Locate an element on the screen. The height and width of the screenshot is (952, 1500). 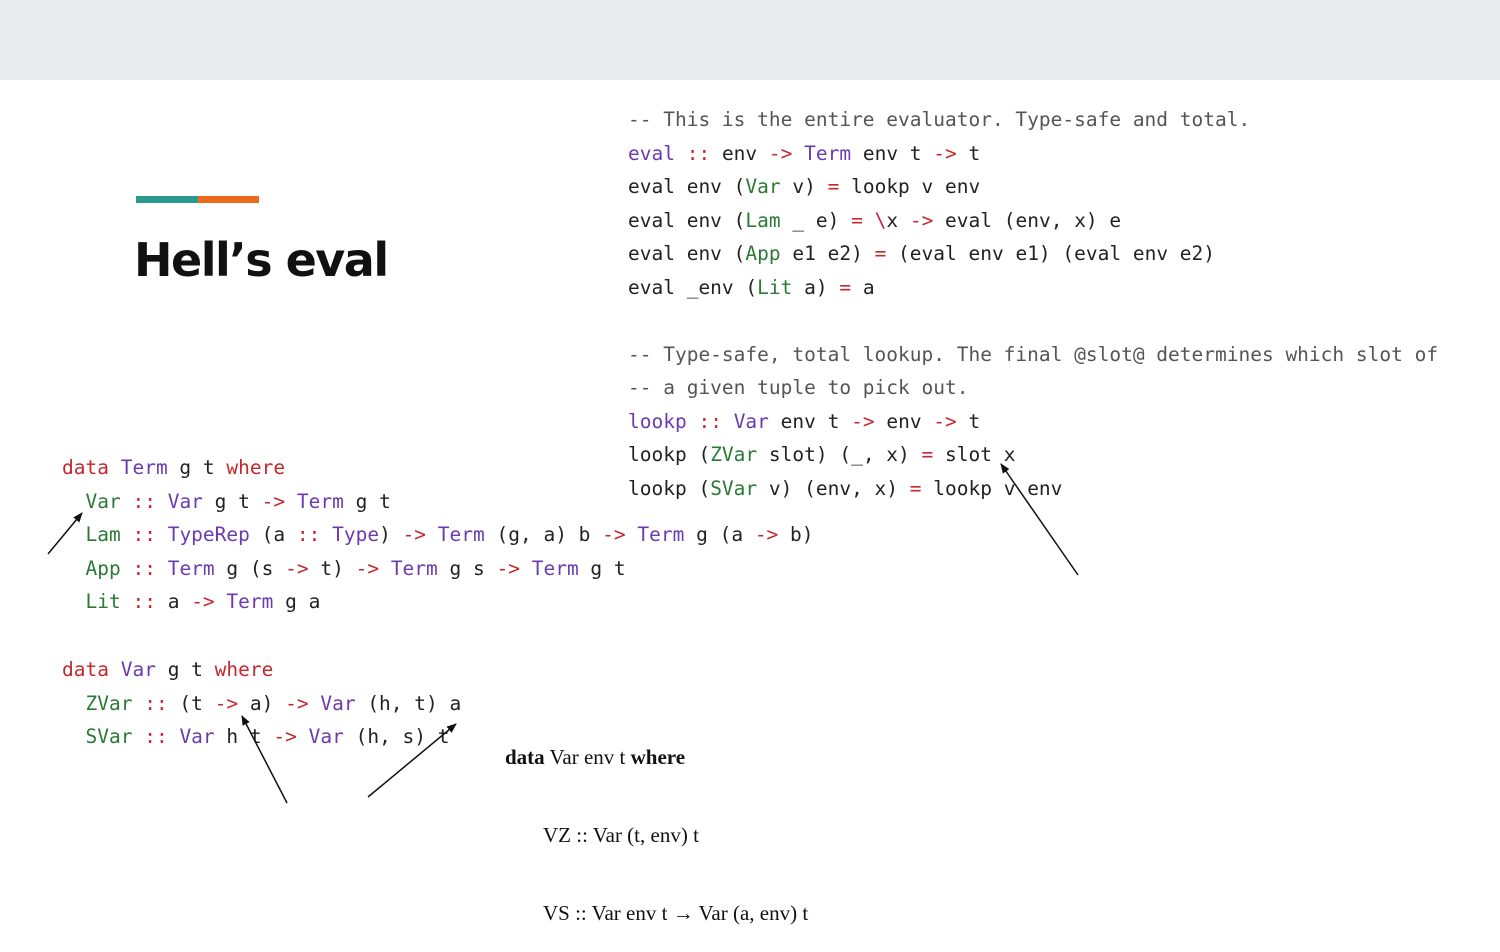
math-head-line: data Var env t where is located at coordinates (656, 757).